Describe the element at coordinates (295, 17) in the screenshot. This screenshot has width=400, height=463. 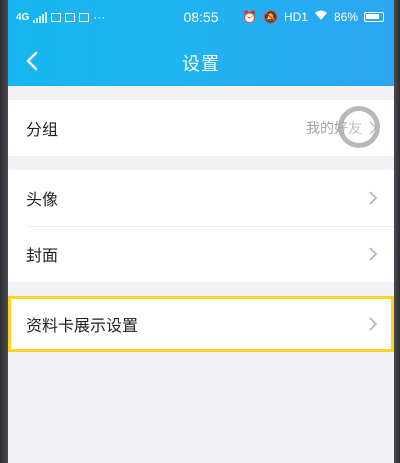
I see `hd-label: HD1` at that location.